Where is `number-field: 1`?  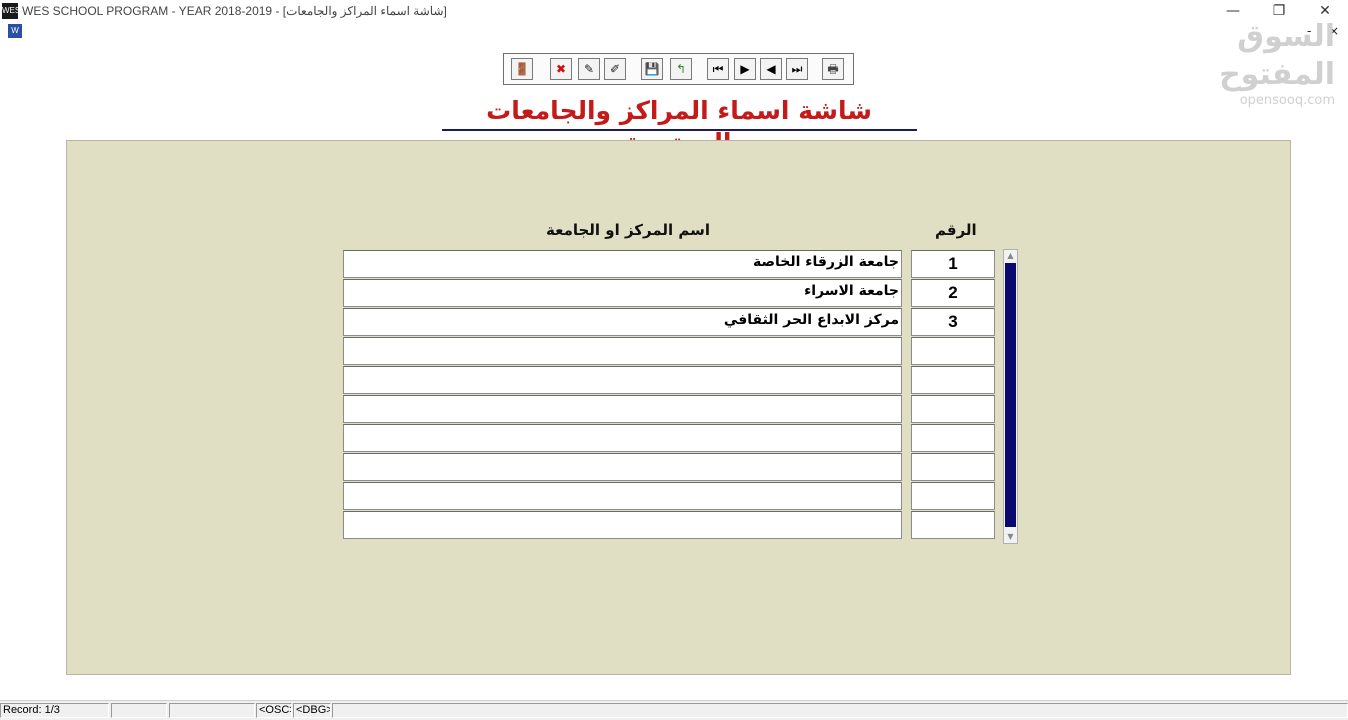 number-field: 1 is located at coordinates (953, 264).